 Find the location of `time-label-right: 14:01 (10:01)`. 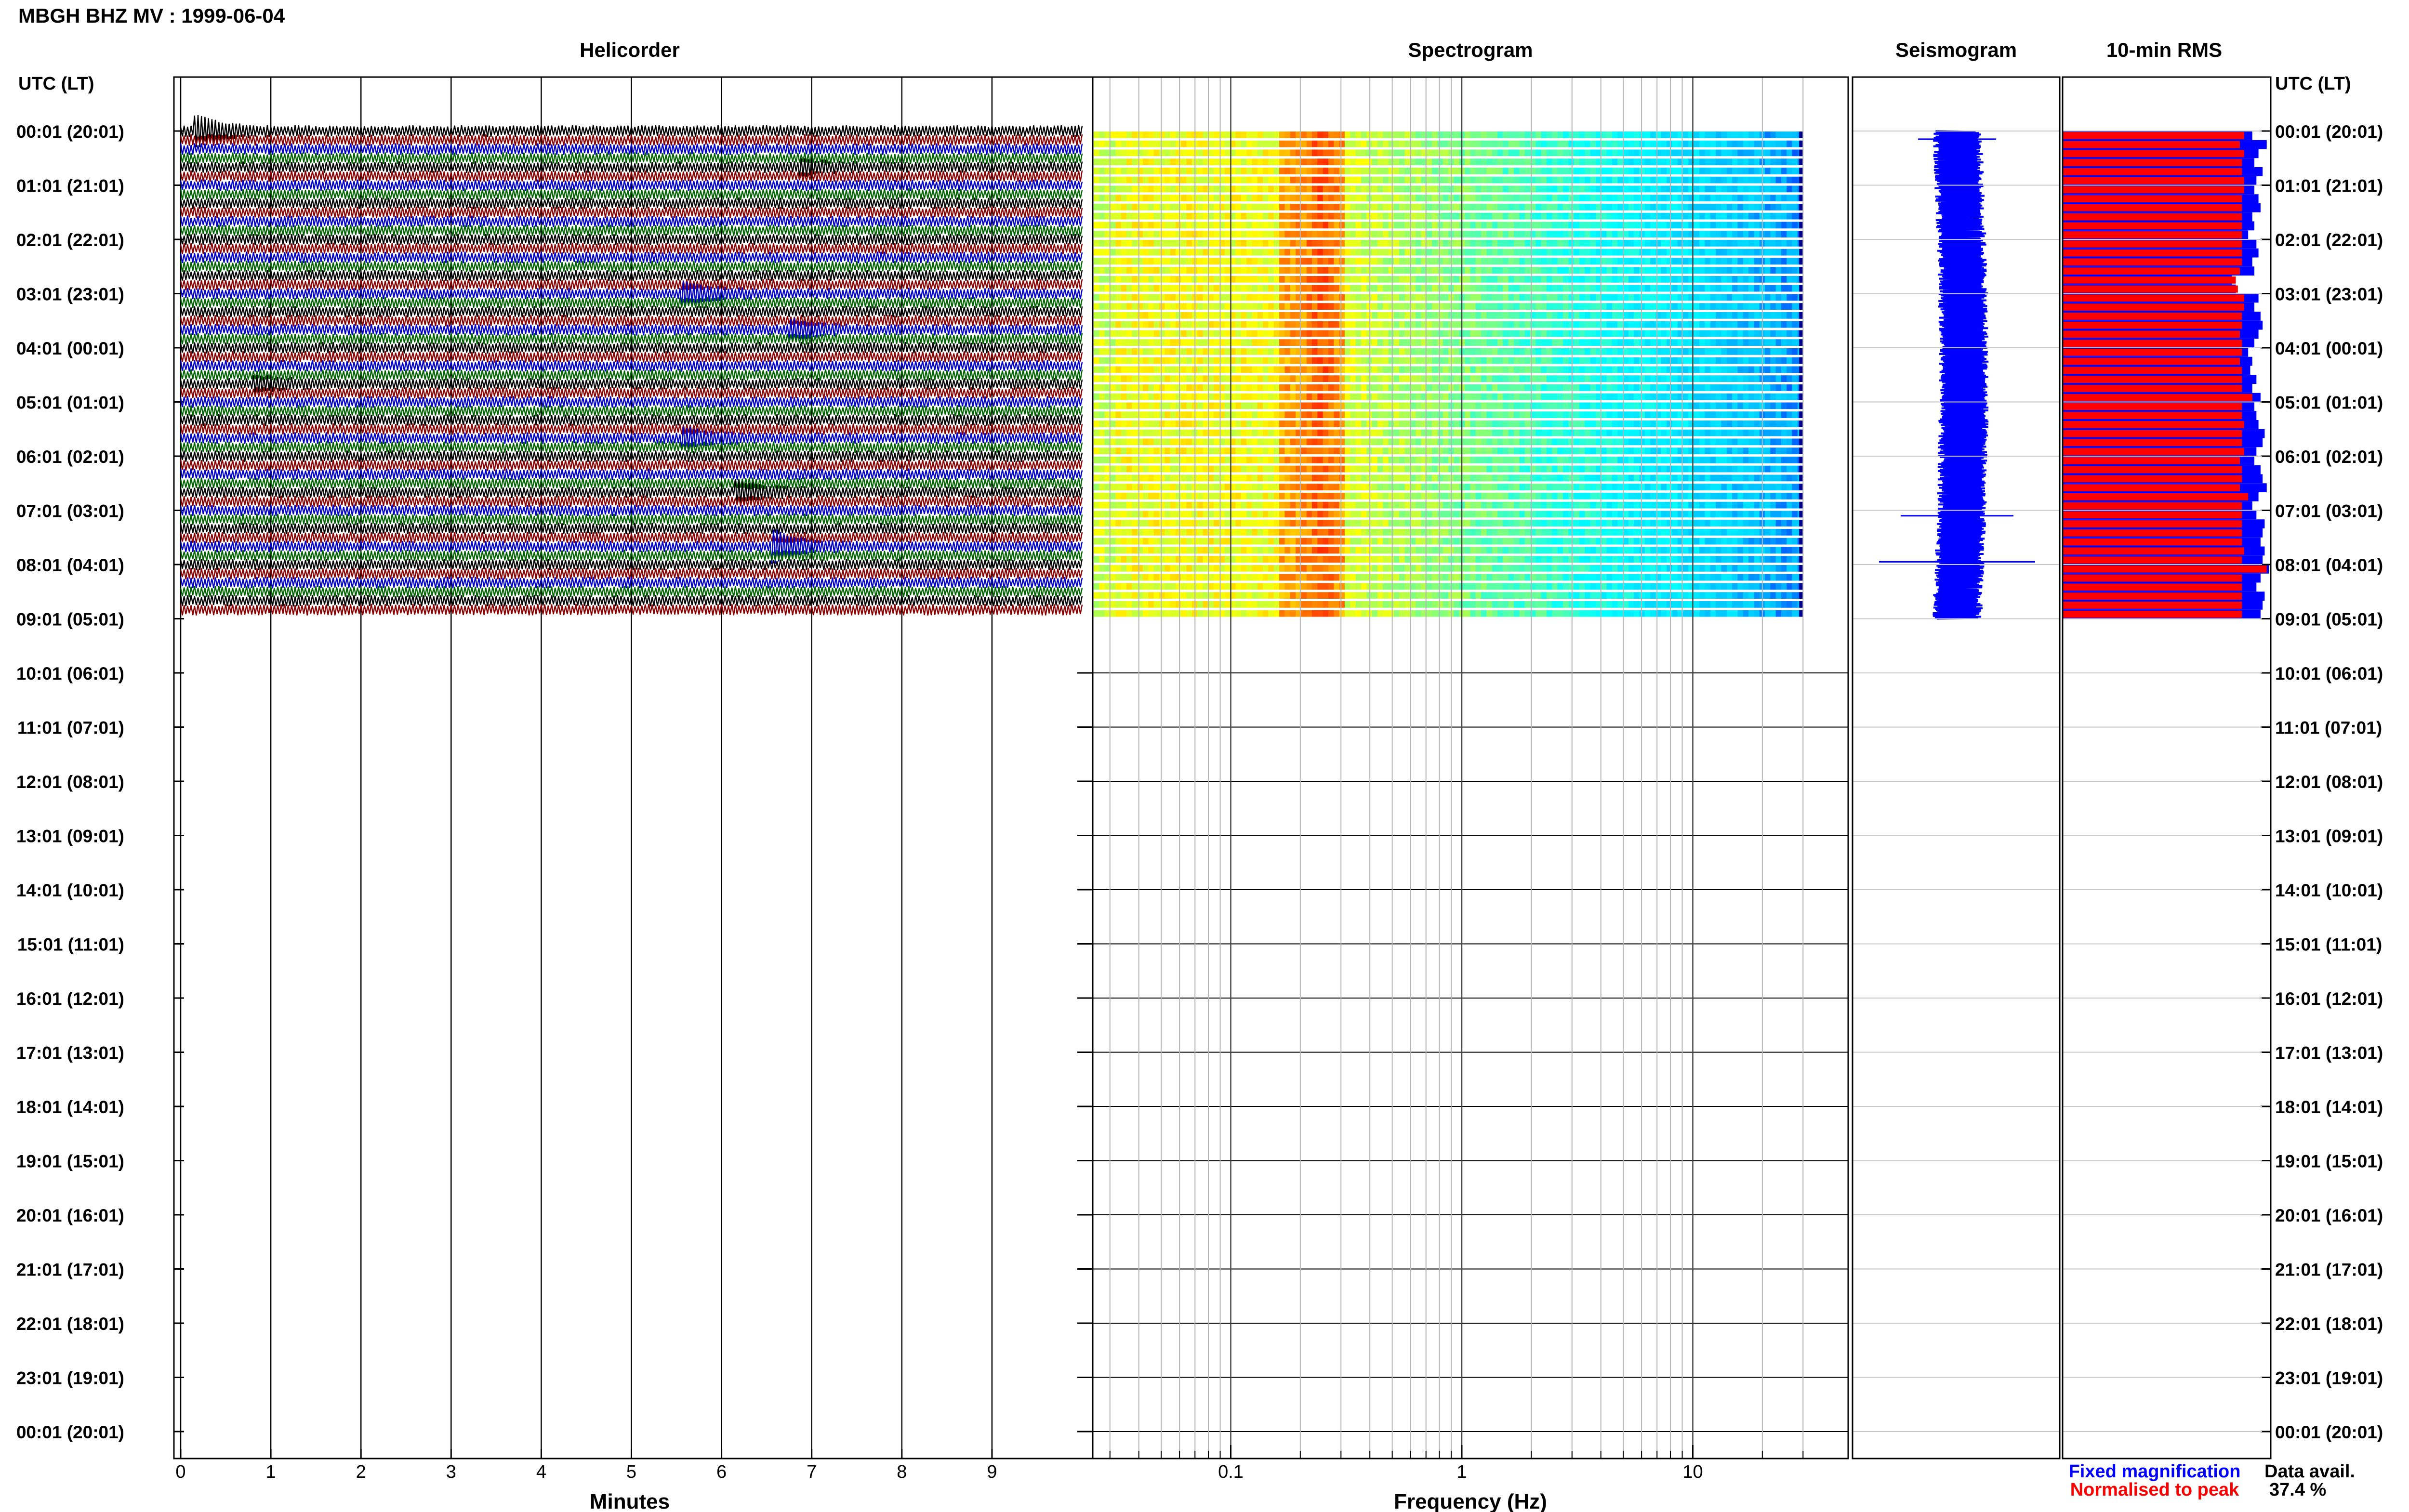

time-label-right: 14:01 (10:01) is located at coordinates (2329, 890).